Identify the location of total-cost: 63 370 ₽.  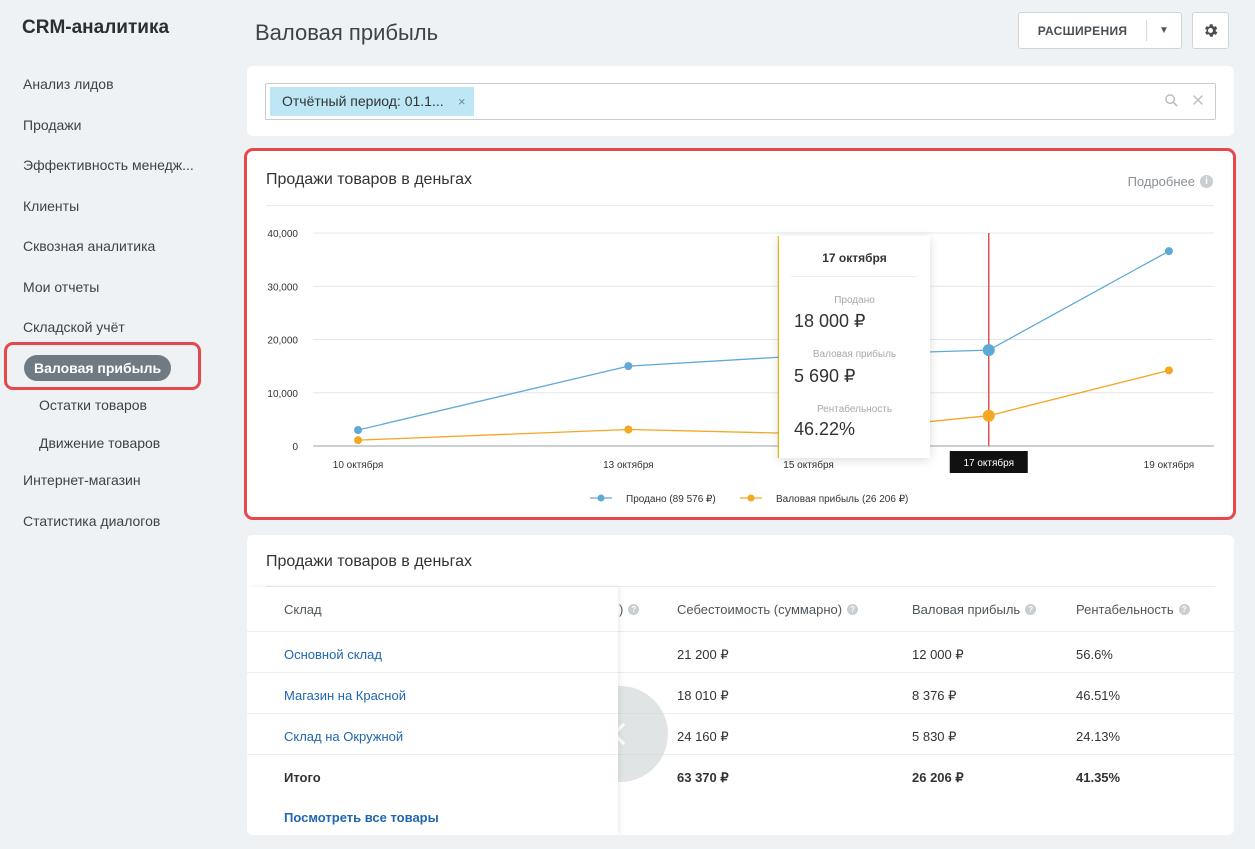
(703, 777).